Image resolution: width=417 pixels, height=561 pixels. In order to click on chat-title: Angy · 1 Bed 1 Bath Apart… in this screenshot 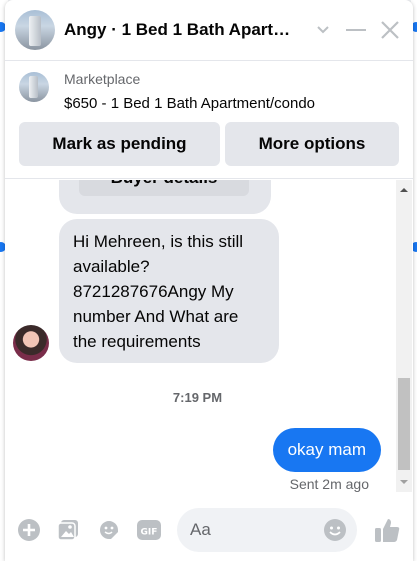, I will do `click(186, 30)`.